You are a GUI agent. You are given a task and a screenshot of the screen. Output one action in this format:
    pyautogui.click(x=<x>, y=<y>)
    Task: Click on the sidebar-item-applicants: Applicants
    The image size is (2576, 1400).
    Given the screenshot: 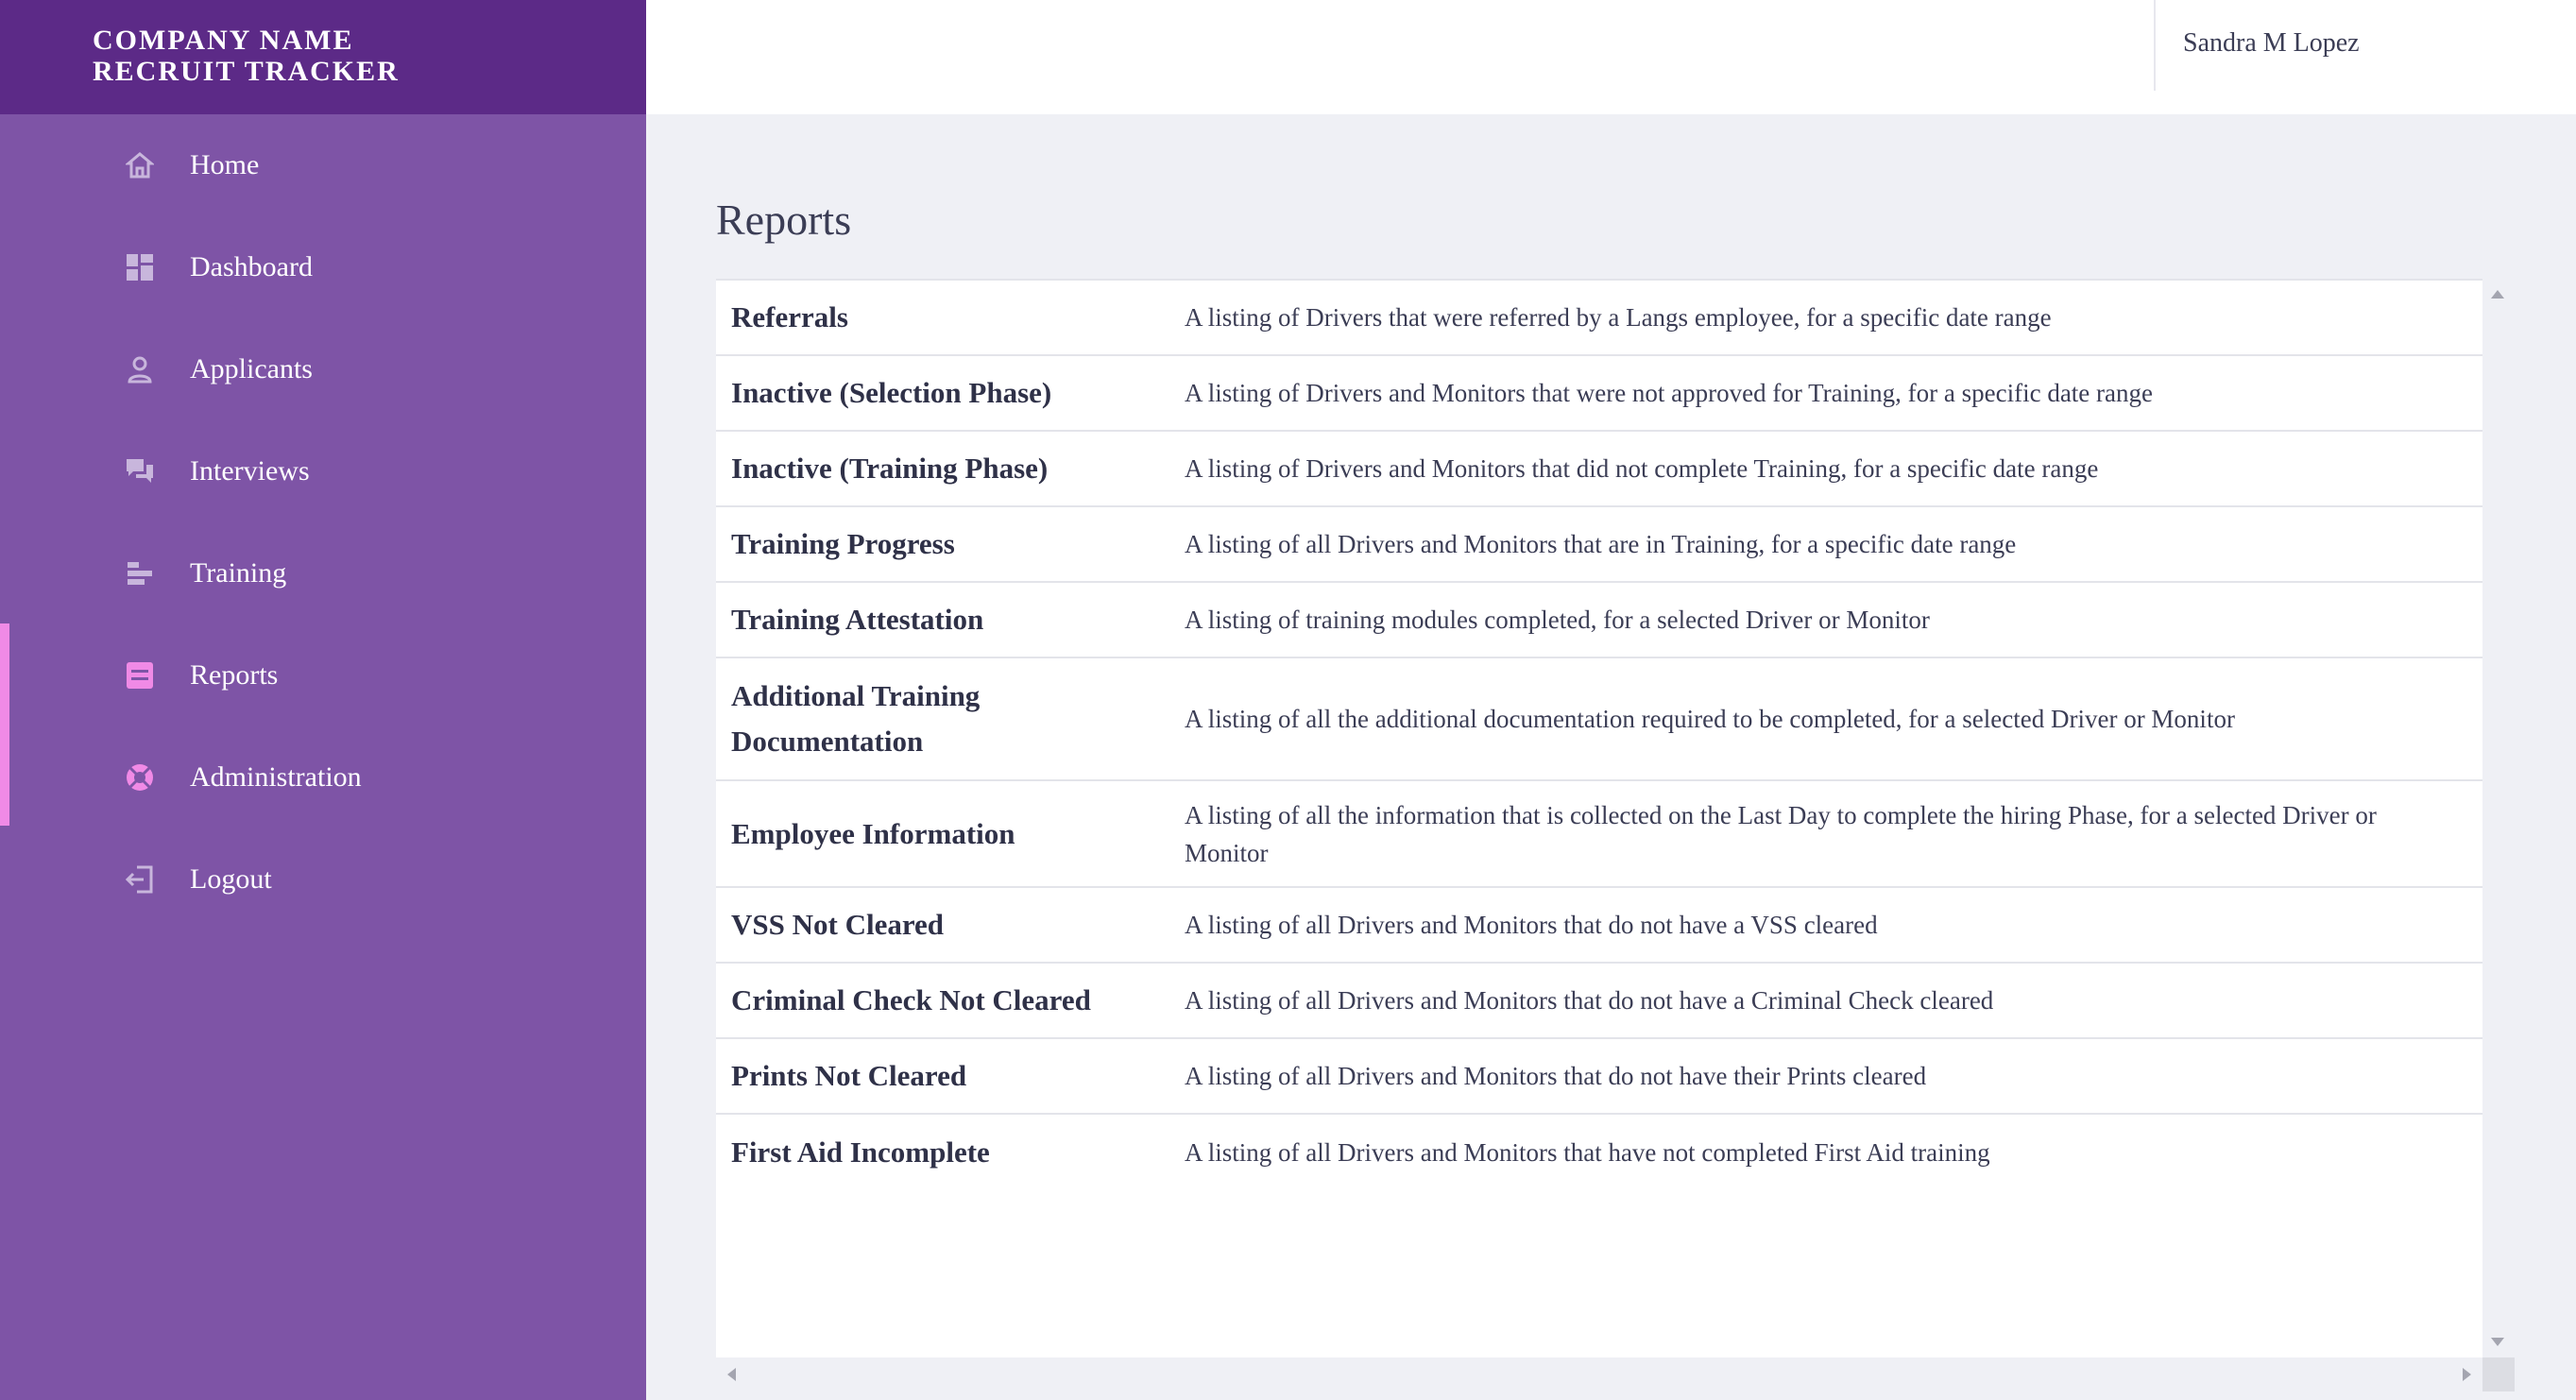 What is the action you would take?
    pyautogui.click(x=323, y=369)
    